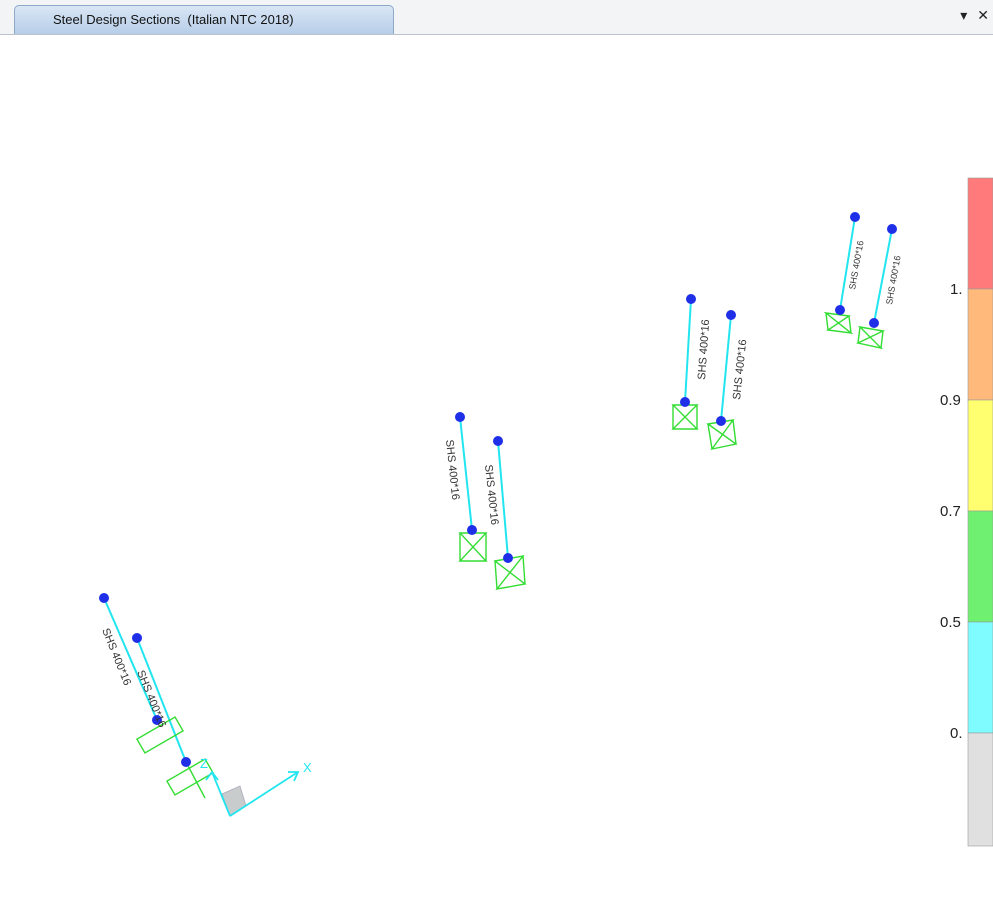 Image resolution: width=993 pixels, height=900 pixels. What do you see at coordinates (980, 455) in the screenshot?
I see `scale-band-yellow` at bounding box center [980, 455].